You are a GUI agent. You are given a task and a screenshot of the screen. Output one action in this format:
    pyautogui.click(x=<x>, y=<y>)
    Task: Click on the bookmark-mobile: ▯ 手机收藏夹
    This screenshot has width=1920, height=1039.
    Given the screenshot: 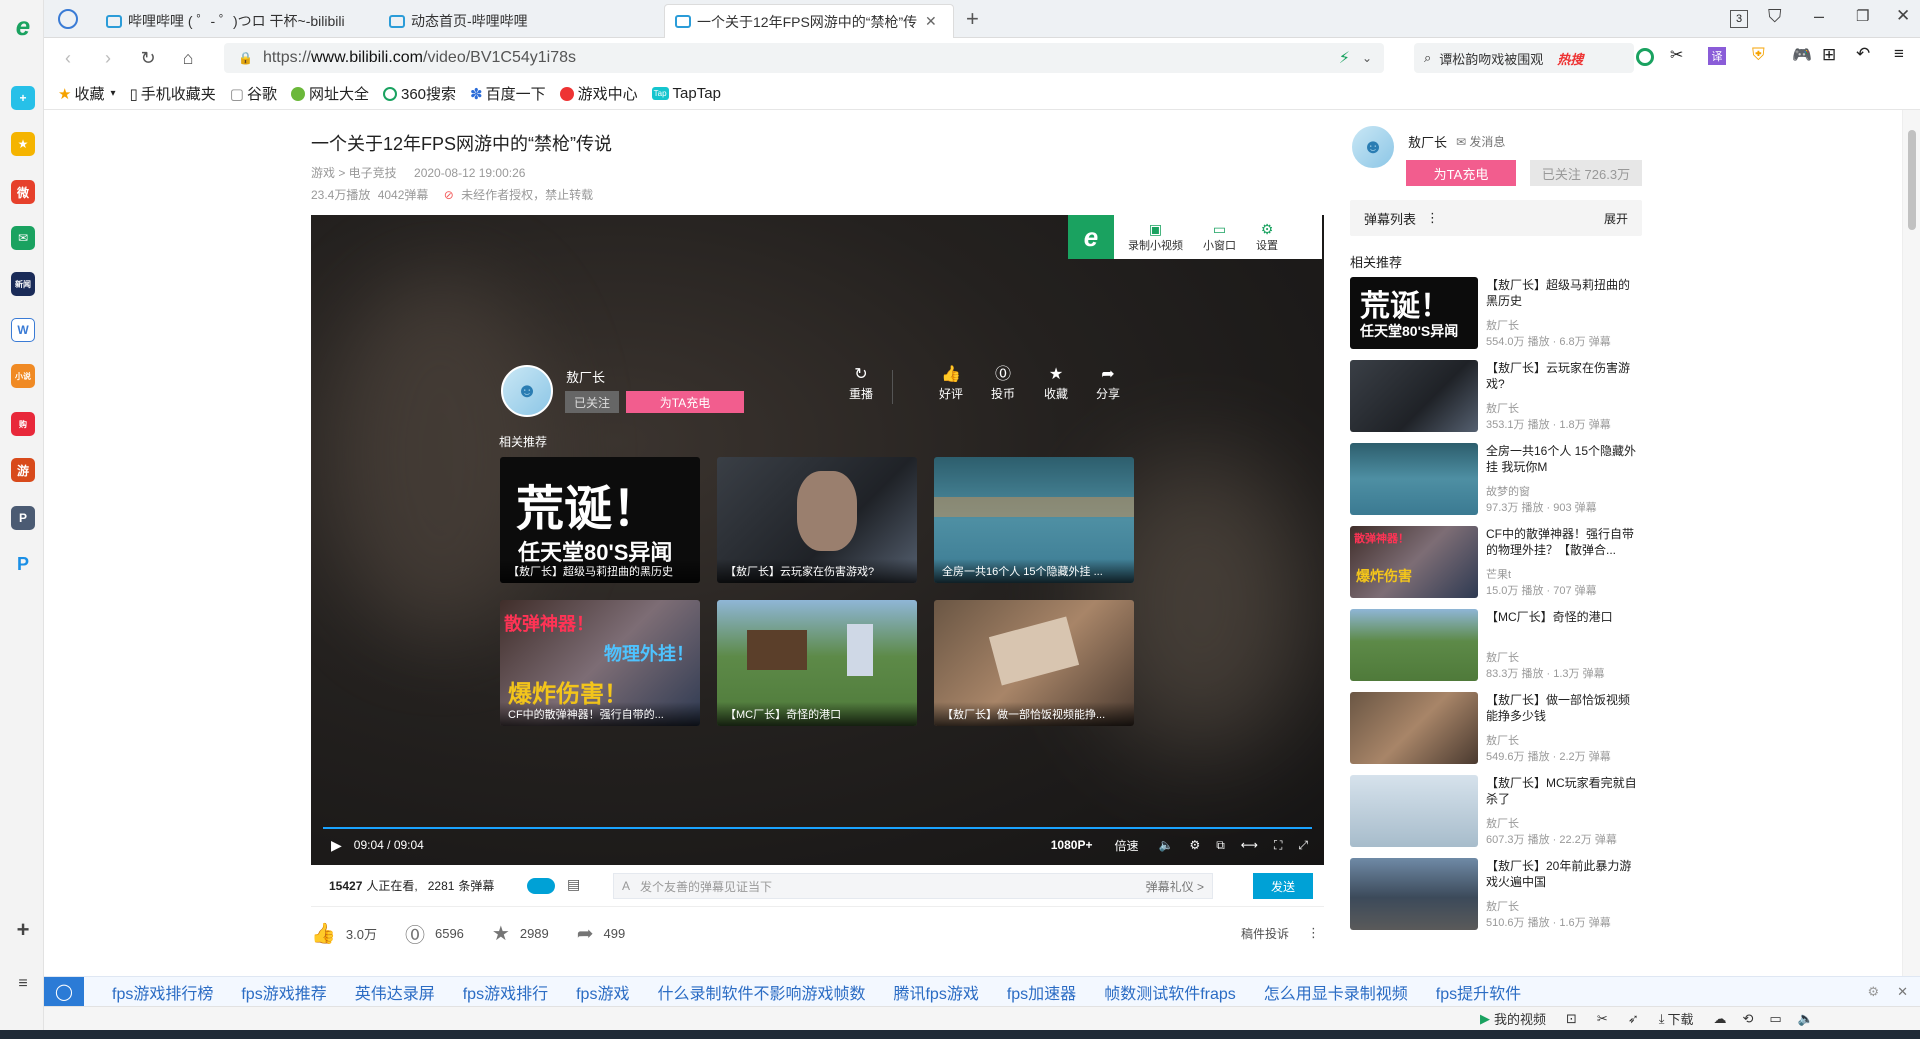 What is the action you would take?
    pyautogui.click(x=173, y=93)
    